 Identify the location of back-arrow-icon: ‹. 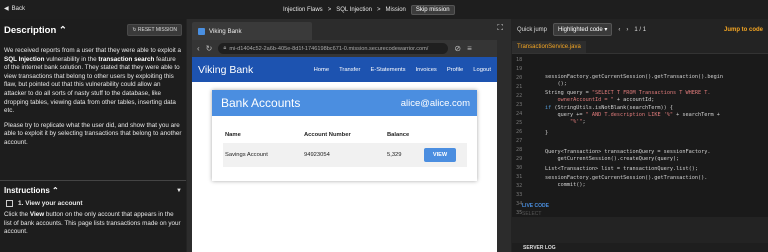
(198, 48).